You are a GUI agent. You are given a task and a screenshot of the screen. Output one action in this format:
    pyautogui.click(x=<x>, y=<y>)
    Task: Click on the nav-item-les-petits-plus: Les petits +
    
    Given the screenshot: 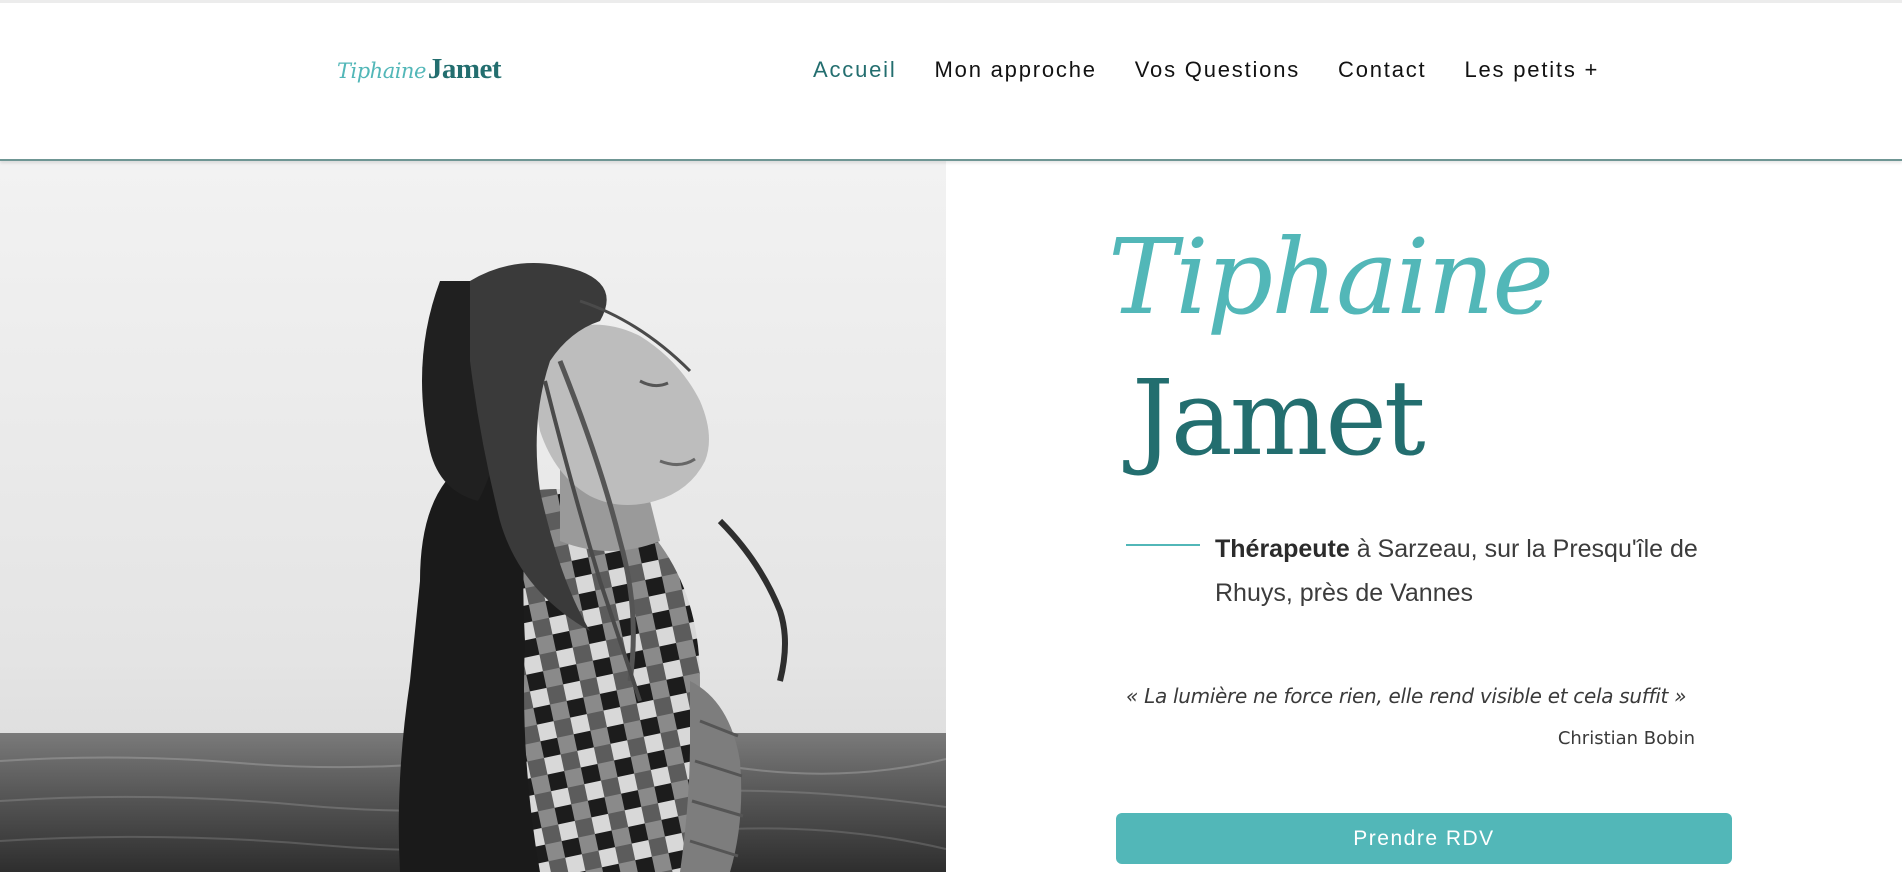 What is the action you would take?
    pyautogui.click(x=1531, y=70)
    